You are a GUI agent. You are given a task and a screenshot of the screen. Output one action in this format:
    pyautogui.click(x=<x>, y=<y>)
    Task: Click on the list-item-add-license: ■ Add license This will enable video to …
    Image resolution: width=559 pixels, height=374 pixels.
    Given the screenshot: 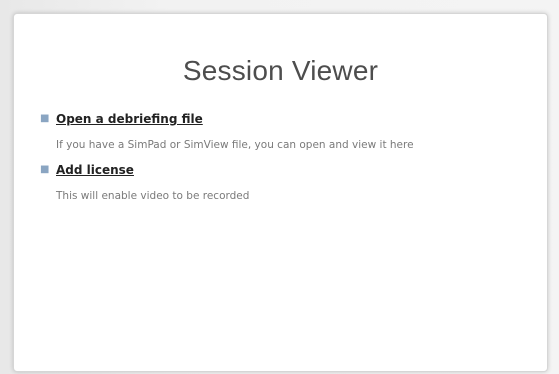 What is the action you would take?
    pyautogui.click(x=288, y=182)
    